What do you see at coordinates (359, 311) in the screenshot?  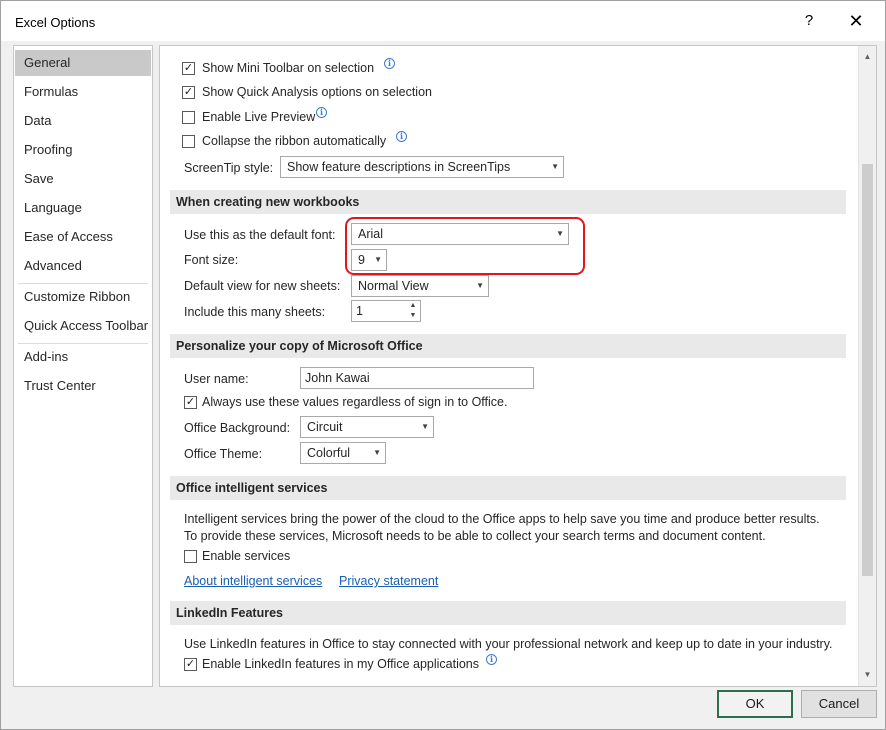 I see `sheets-count-value: 1` at bounding box center [359, 311].